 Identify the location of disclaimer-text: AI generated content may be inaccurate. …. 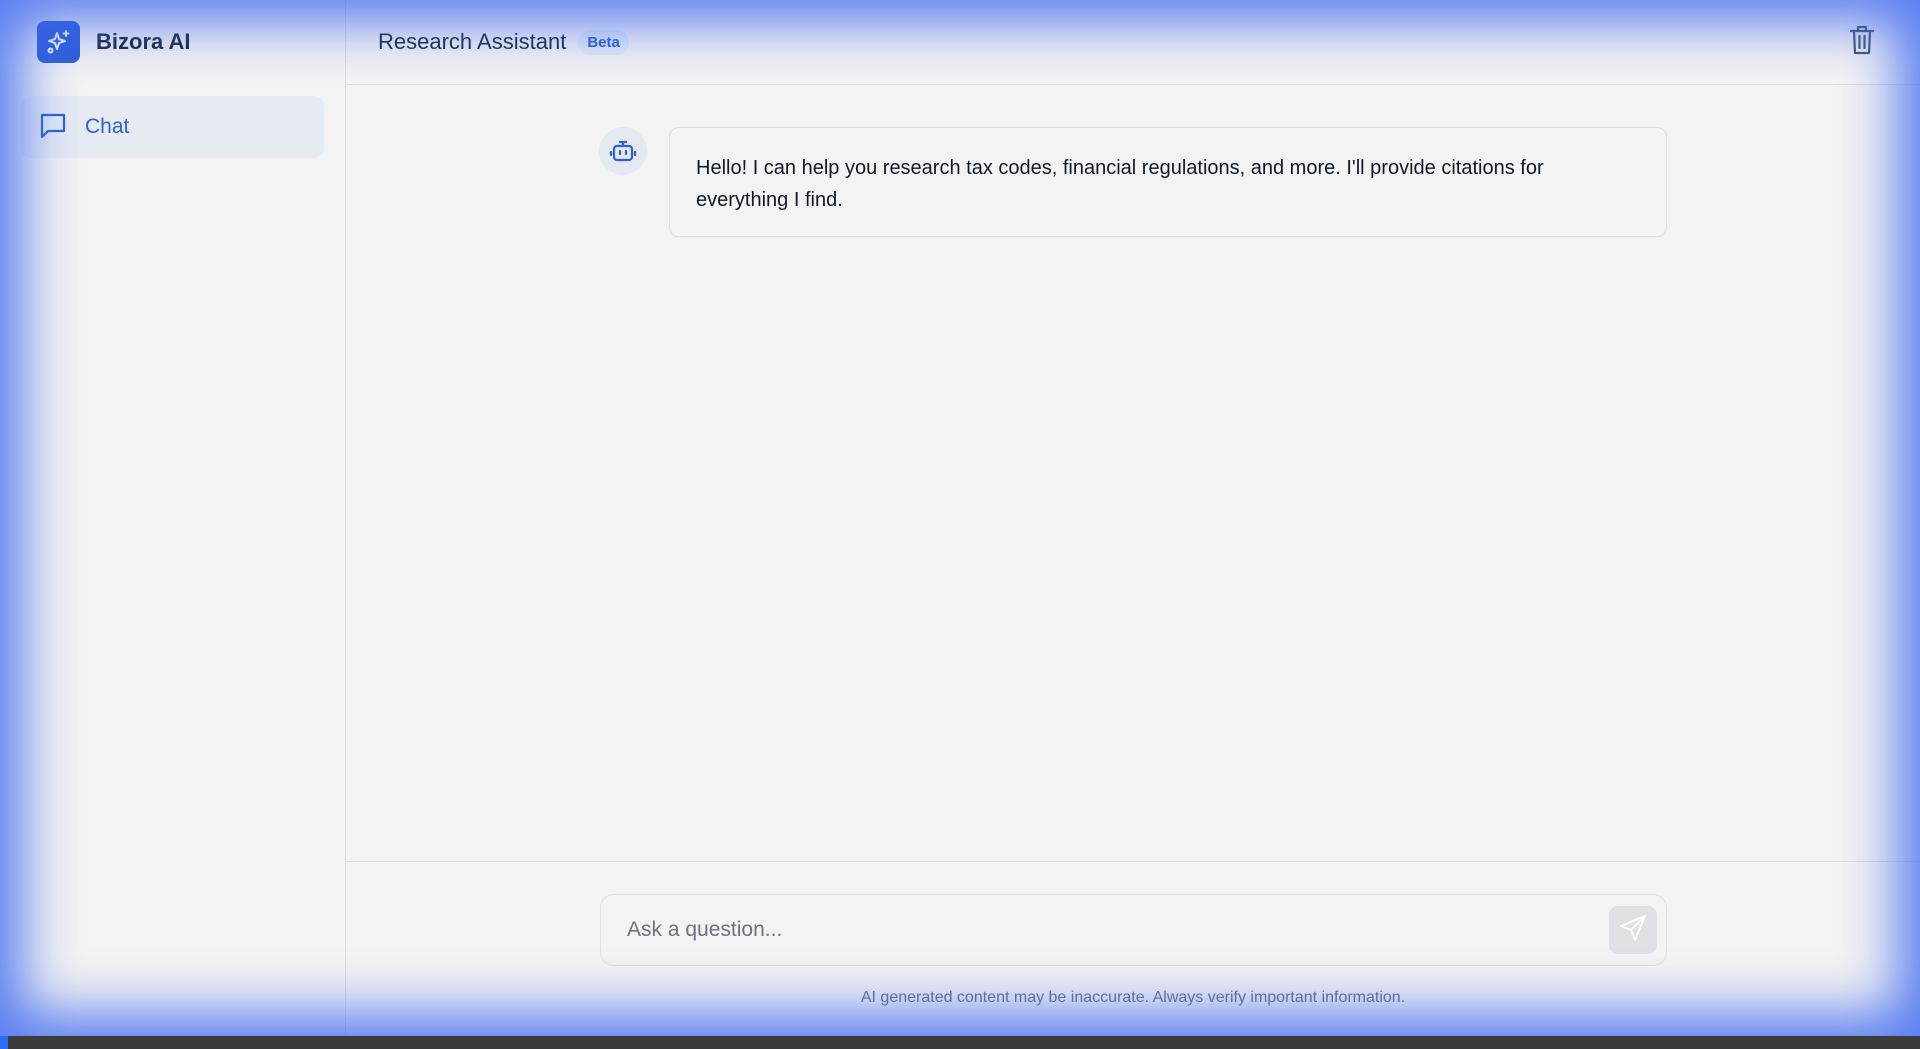
(1133, 997).